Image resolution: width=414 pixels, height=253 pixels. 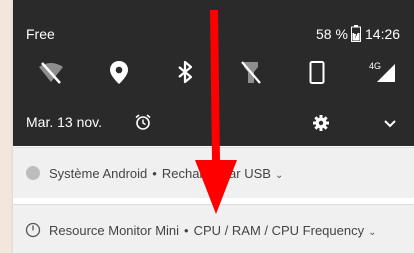 What do you see at coordinates (185, 72) in the screenshot?
I see `bluetooth-icon` at bounding box center [185, 72].